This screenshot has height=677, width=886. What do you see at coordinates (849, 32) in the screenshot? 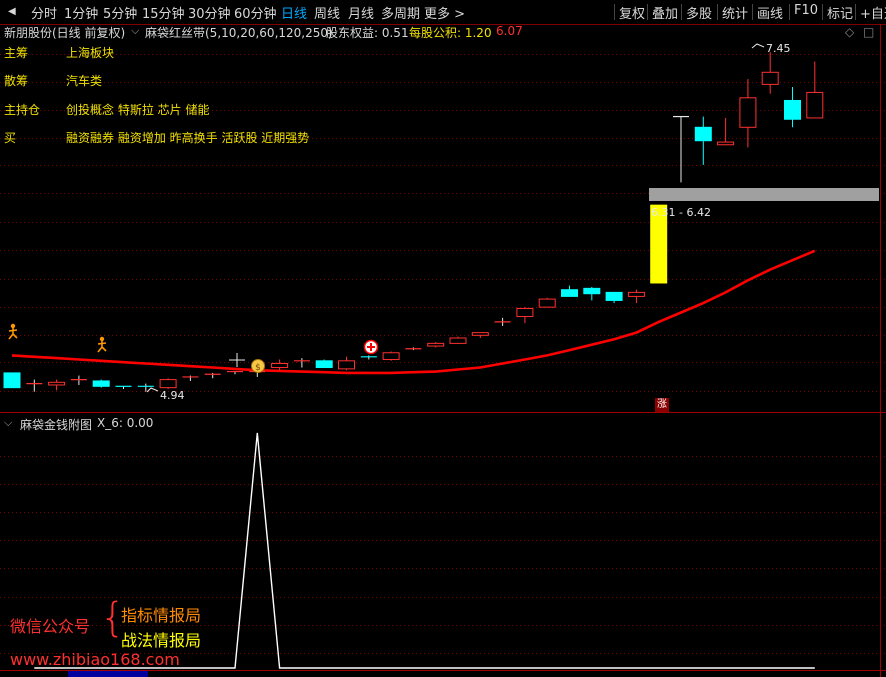
I see `diamond-icon: ◇` at bounding box center [849, 32].